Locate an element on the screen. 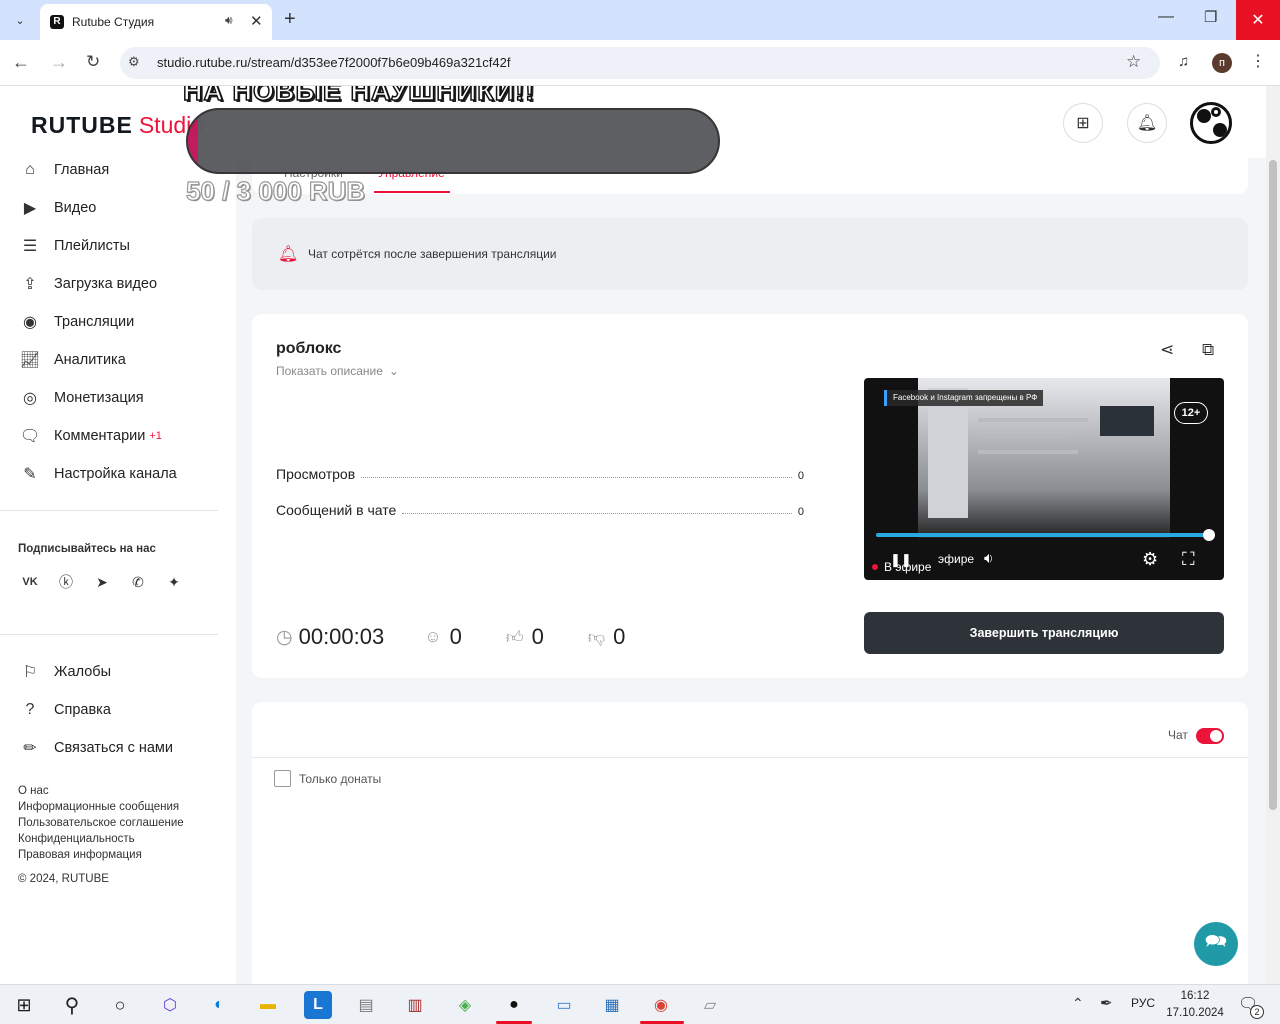  browser-tab: R Rutube Студия 🔊︎ ✕ is located at coordinates (156, 22).